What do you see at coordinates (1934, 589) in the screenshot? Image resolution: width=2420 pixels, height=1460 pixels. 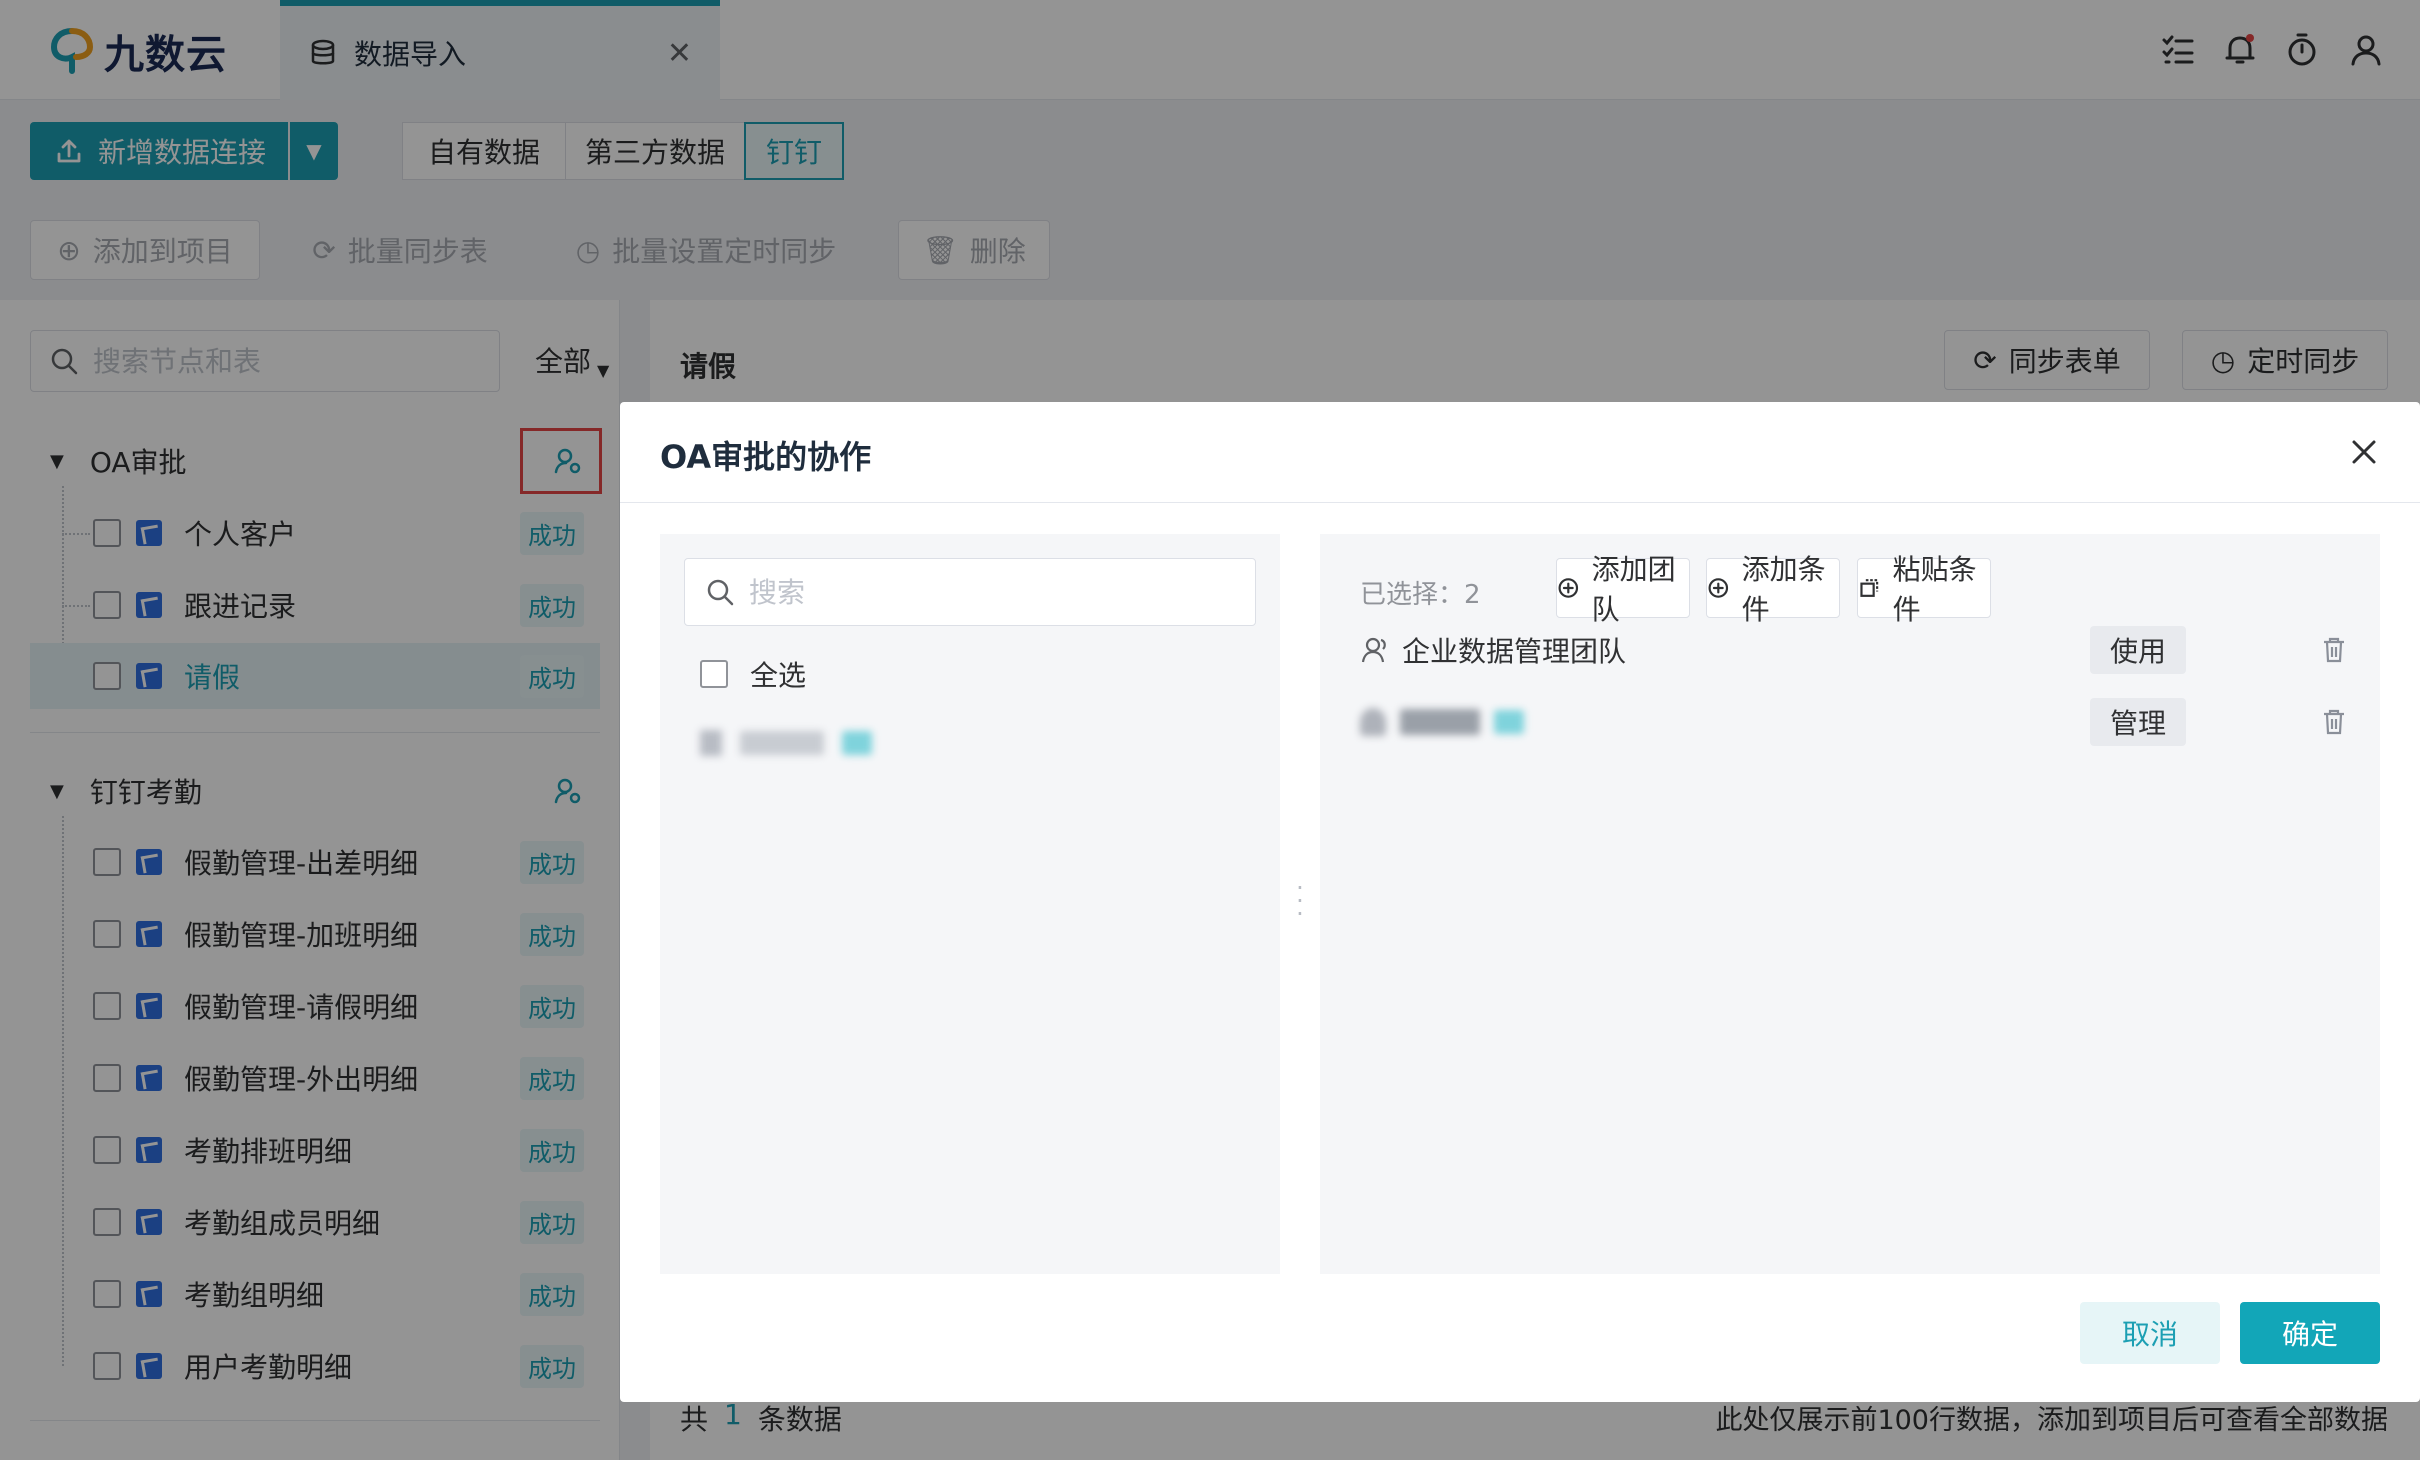 I see `paste-condition-label: 粘贴条件` at bounding box center [1934, 589].